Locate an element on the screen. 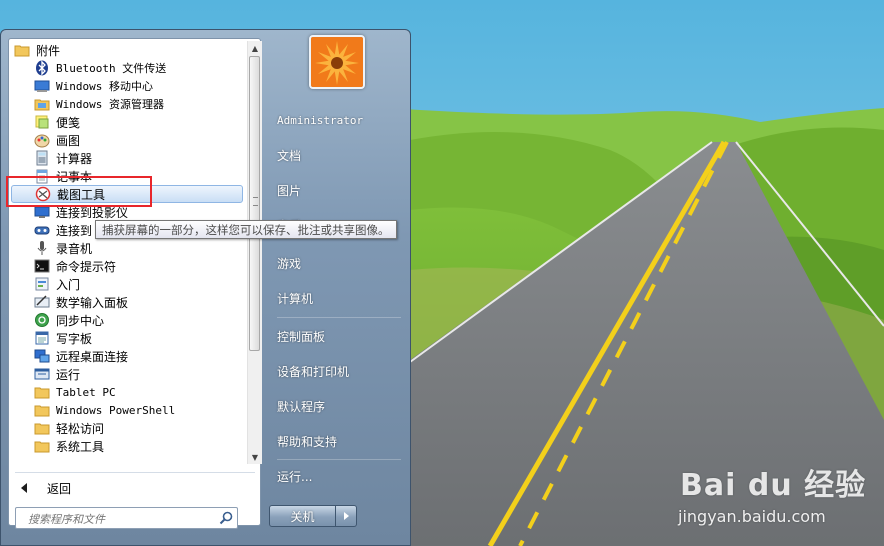 Image resolution: width=884 pixels, height=546 pixels. remote-connect-icon is located at coordinates (42, 230).